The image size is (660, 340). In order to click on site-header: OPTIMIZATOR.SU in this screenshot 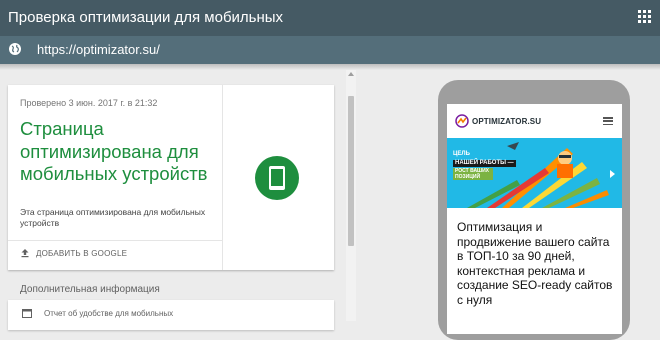, I will do `click(534, 121)`.